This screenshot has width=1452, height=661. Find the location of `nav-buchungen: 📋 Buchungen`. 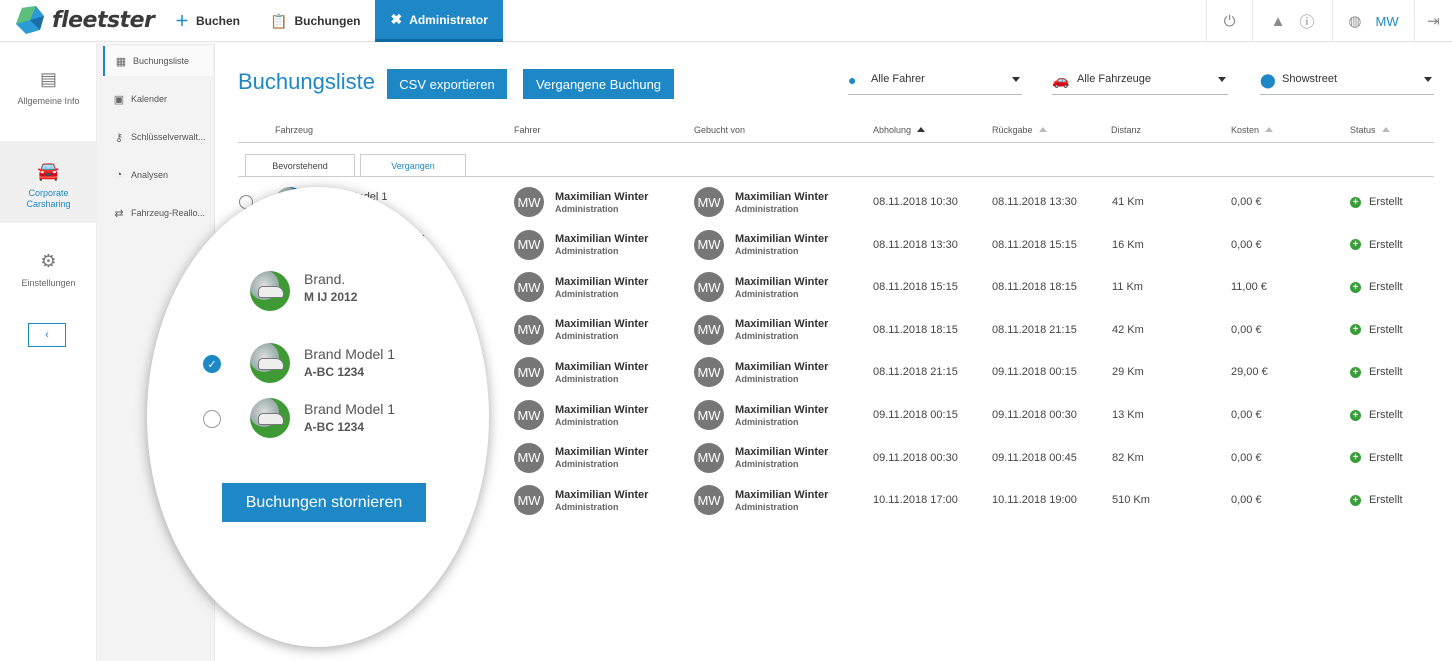

nav-buchungen: 📋 Buchungen is located at coordinates (315, 21).